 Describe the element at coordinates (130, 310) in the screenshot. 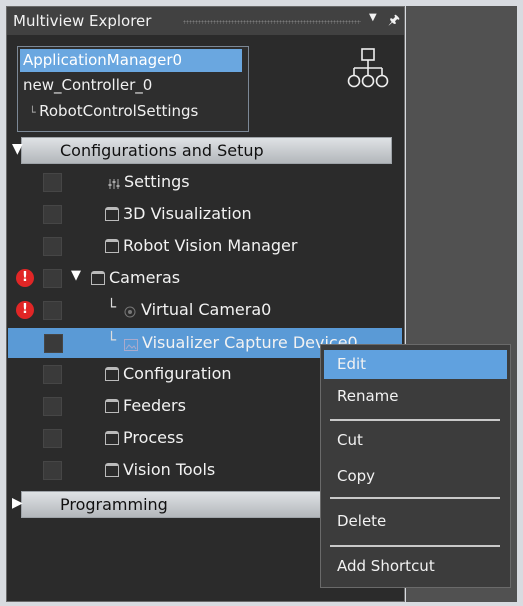

I see `camera-icon` at that location.